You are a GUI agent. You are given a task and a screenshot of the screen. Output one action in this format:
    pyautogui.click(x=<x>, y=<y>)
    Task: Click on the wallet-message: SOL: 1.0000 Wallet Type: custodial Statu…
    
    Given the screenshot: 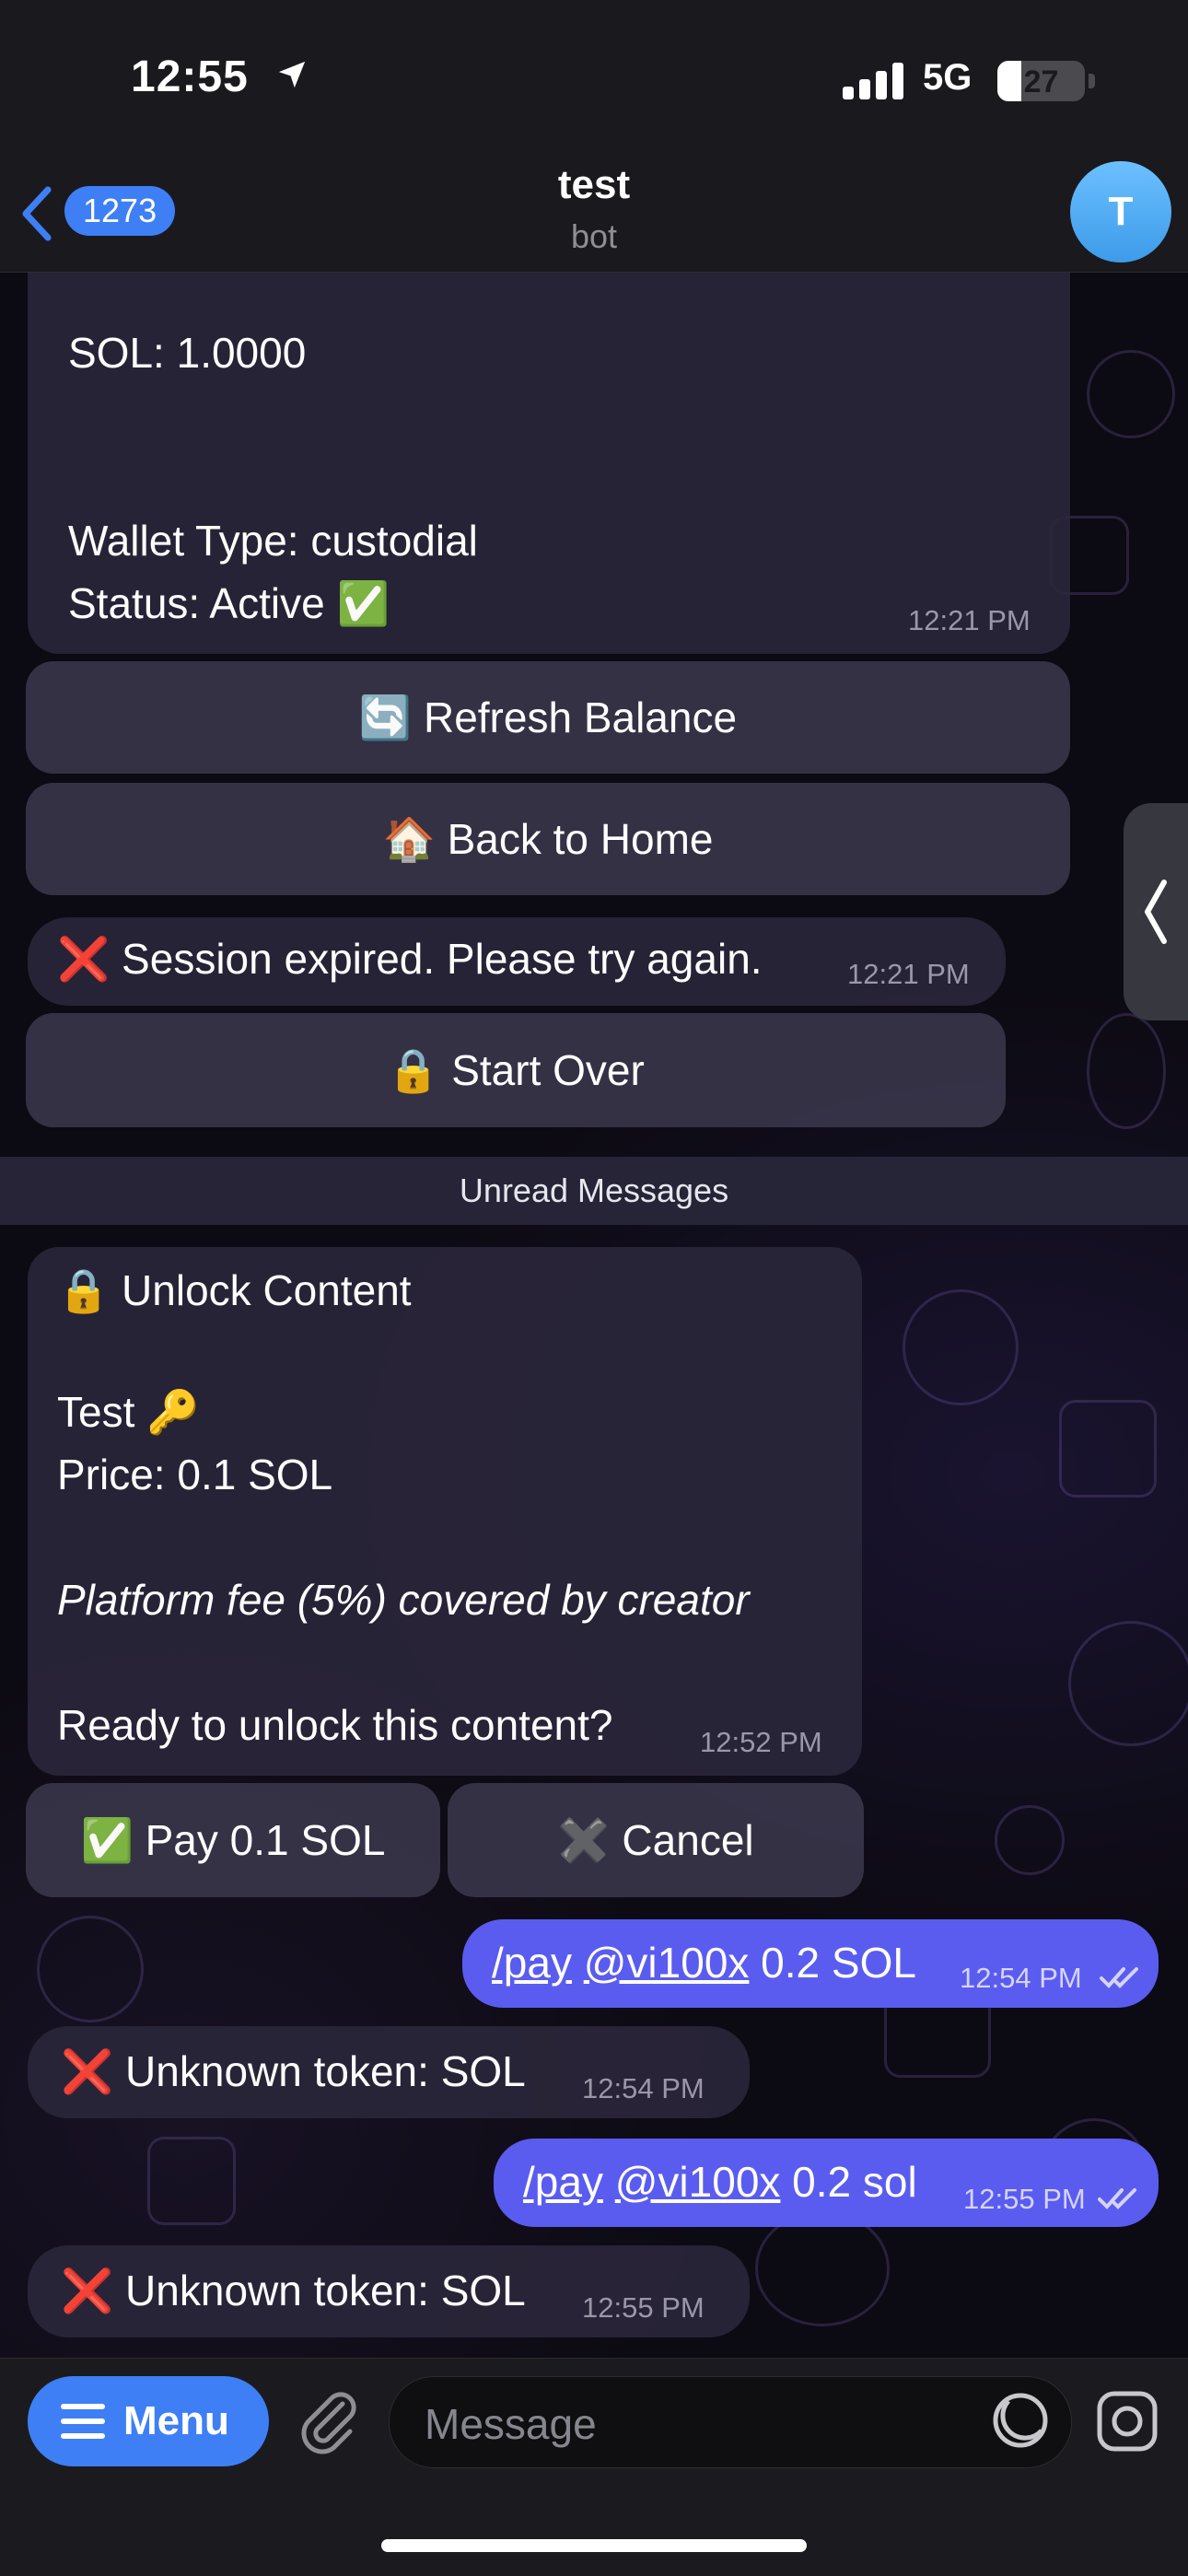 What is the action you would take?
    pyautogui.click(x=549, y=463)
    